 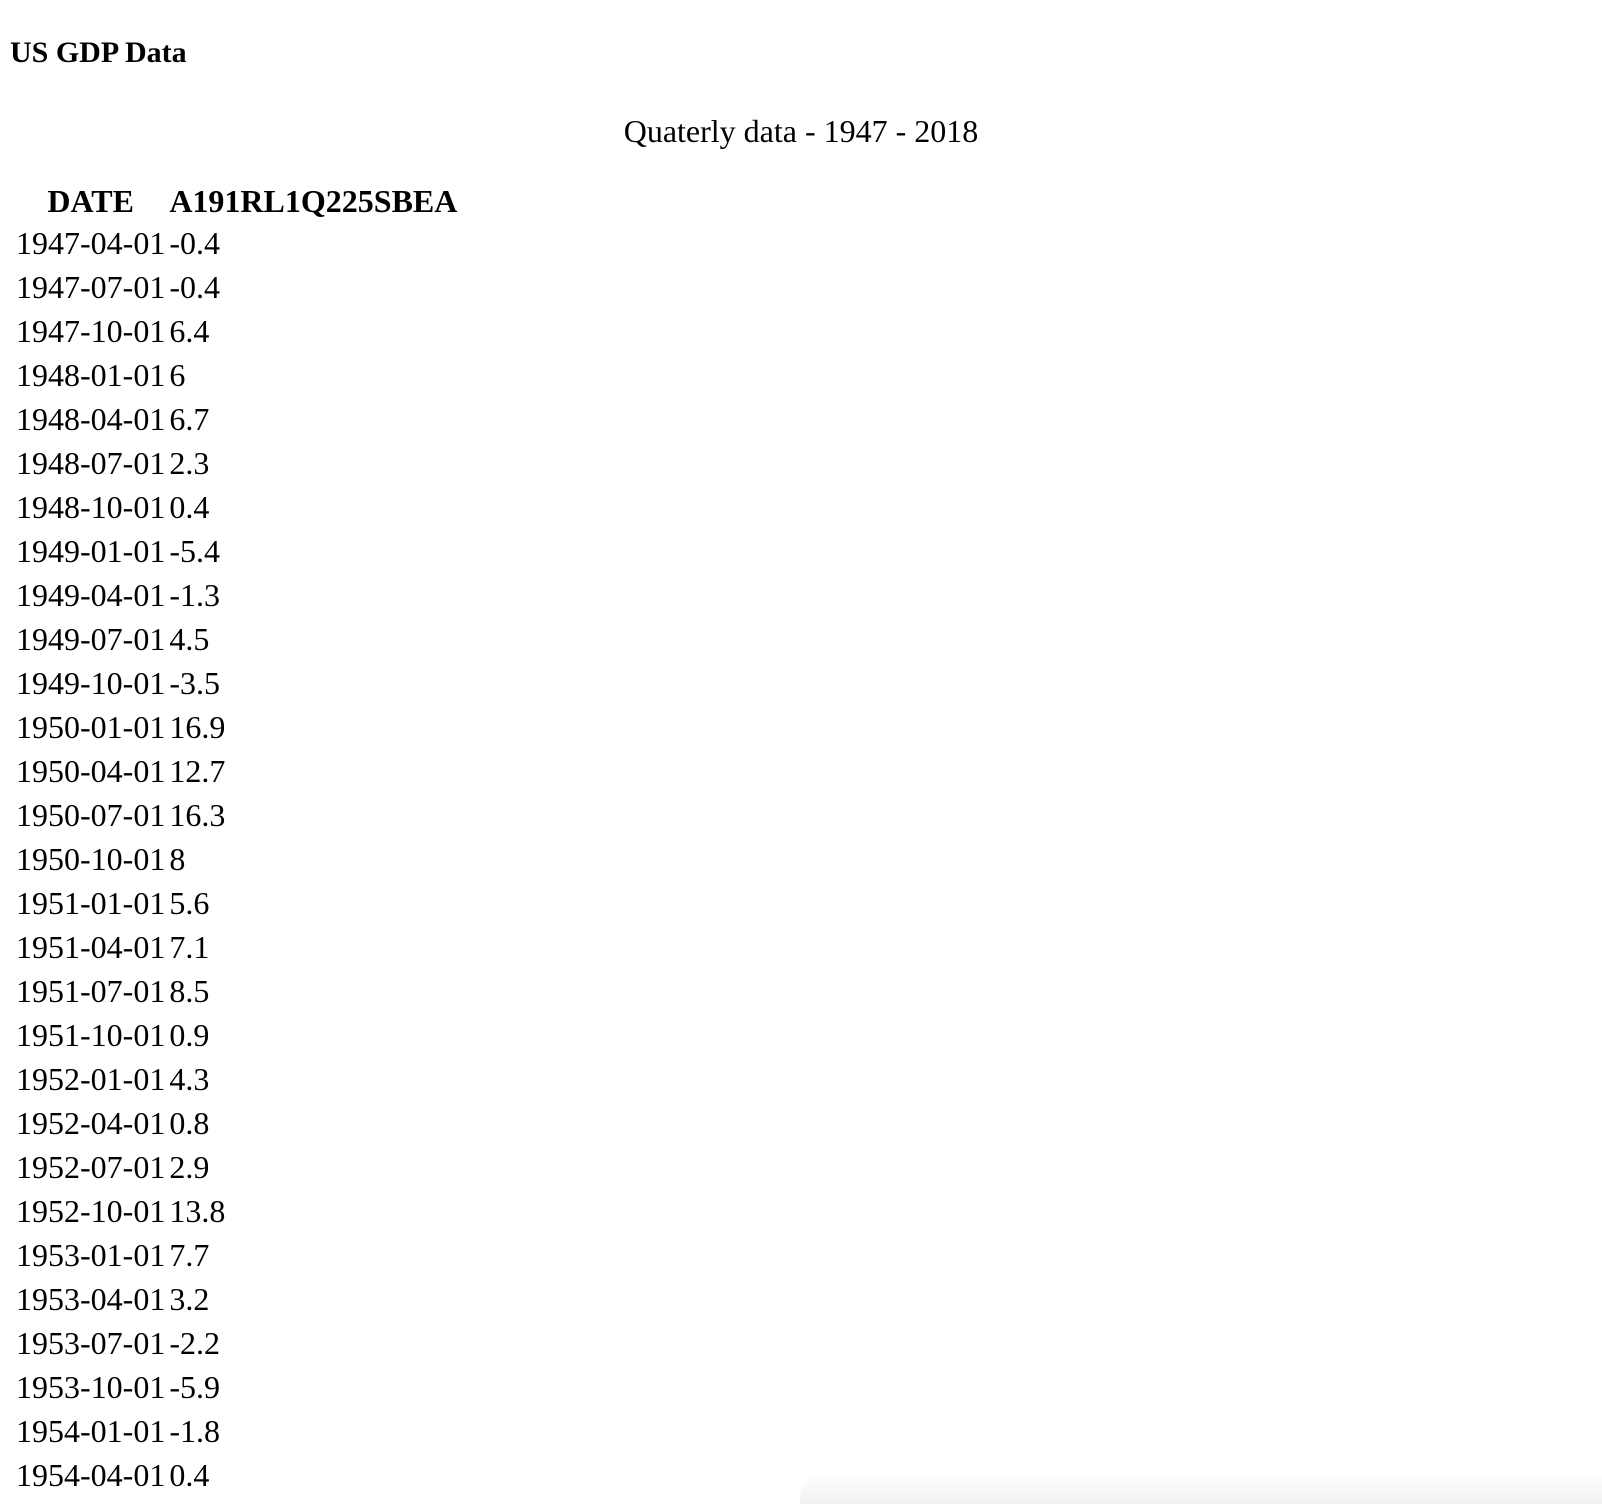 I want to click on table-row: 1950-04-01 12.7, so click(x=236, y=771).